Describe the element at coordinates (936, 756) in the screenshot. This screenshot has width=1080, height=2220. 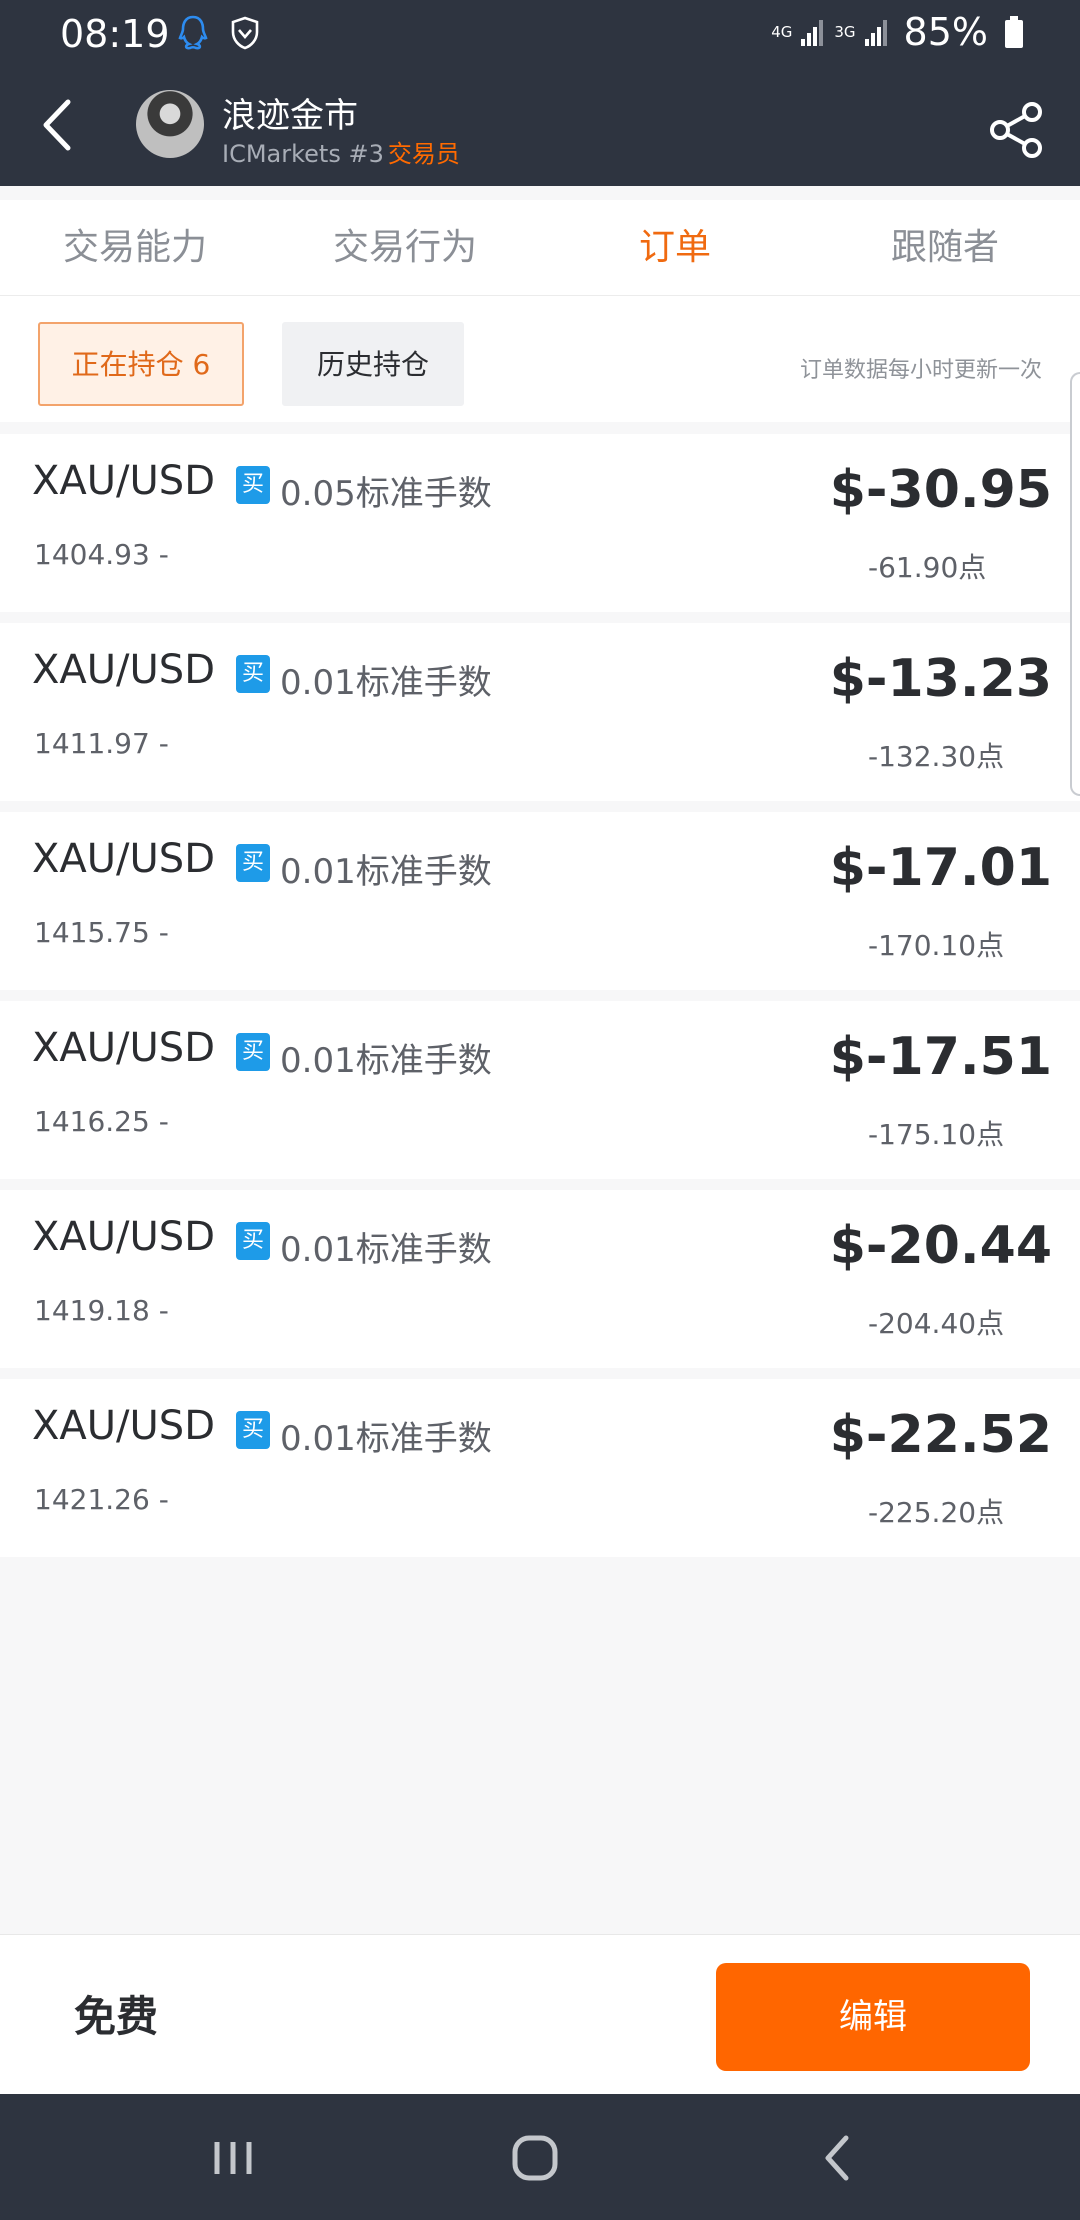
I see `order-points: -132.30点` at that location.